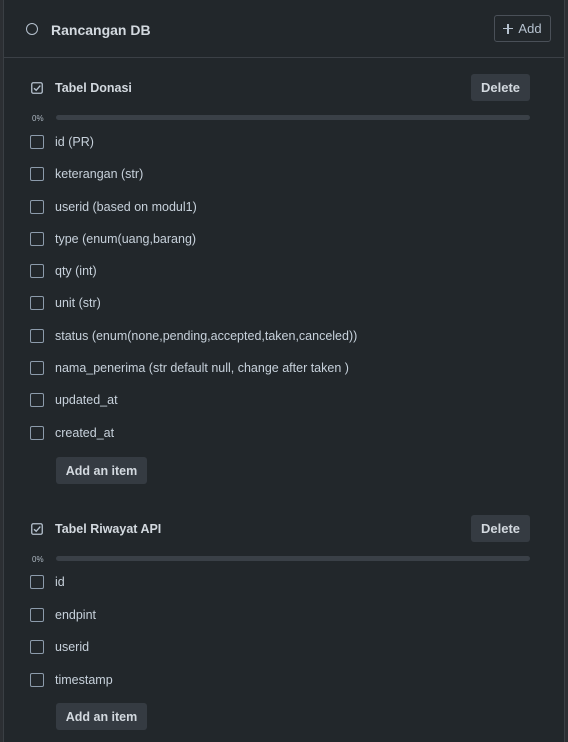  I want to click on checklist-item: id (PR), so click(284, 143).